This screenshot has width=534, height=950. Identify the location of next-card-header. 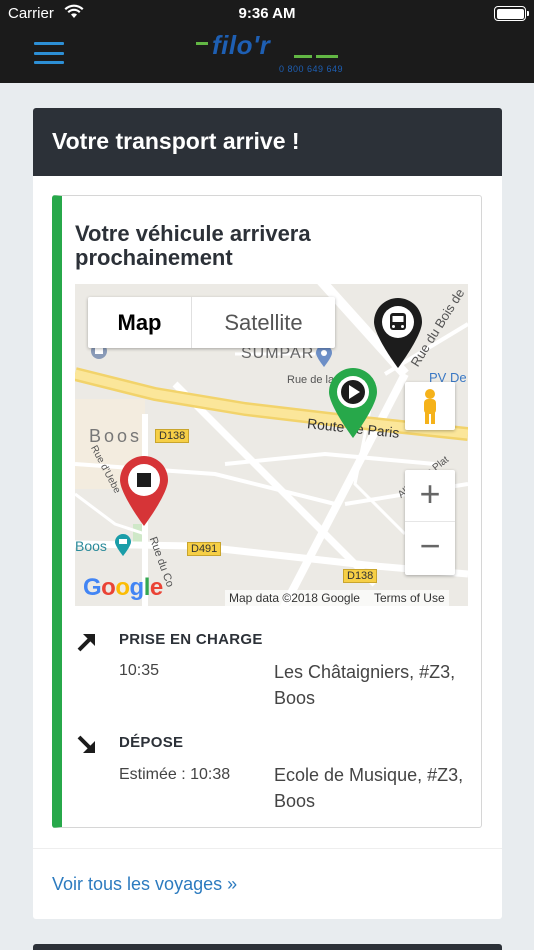
(267, 947).